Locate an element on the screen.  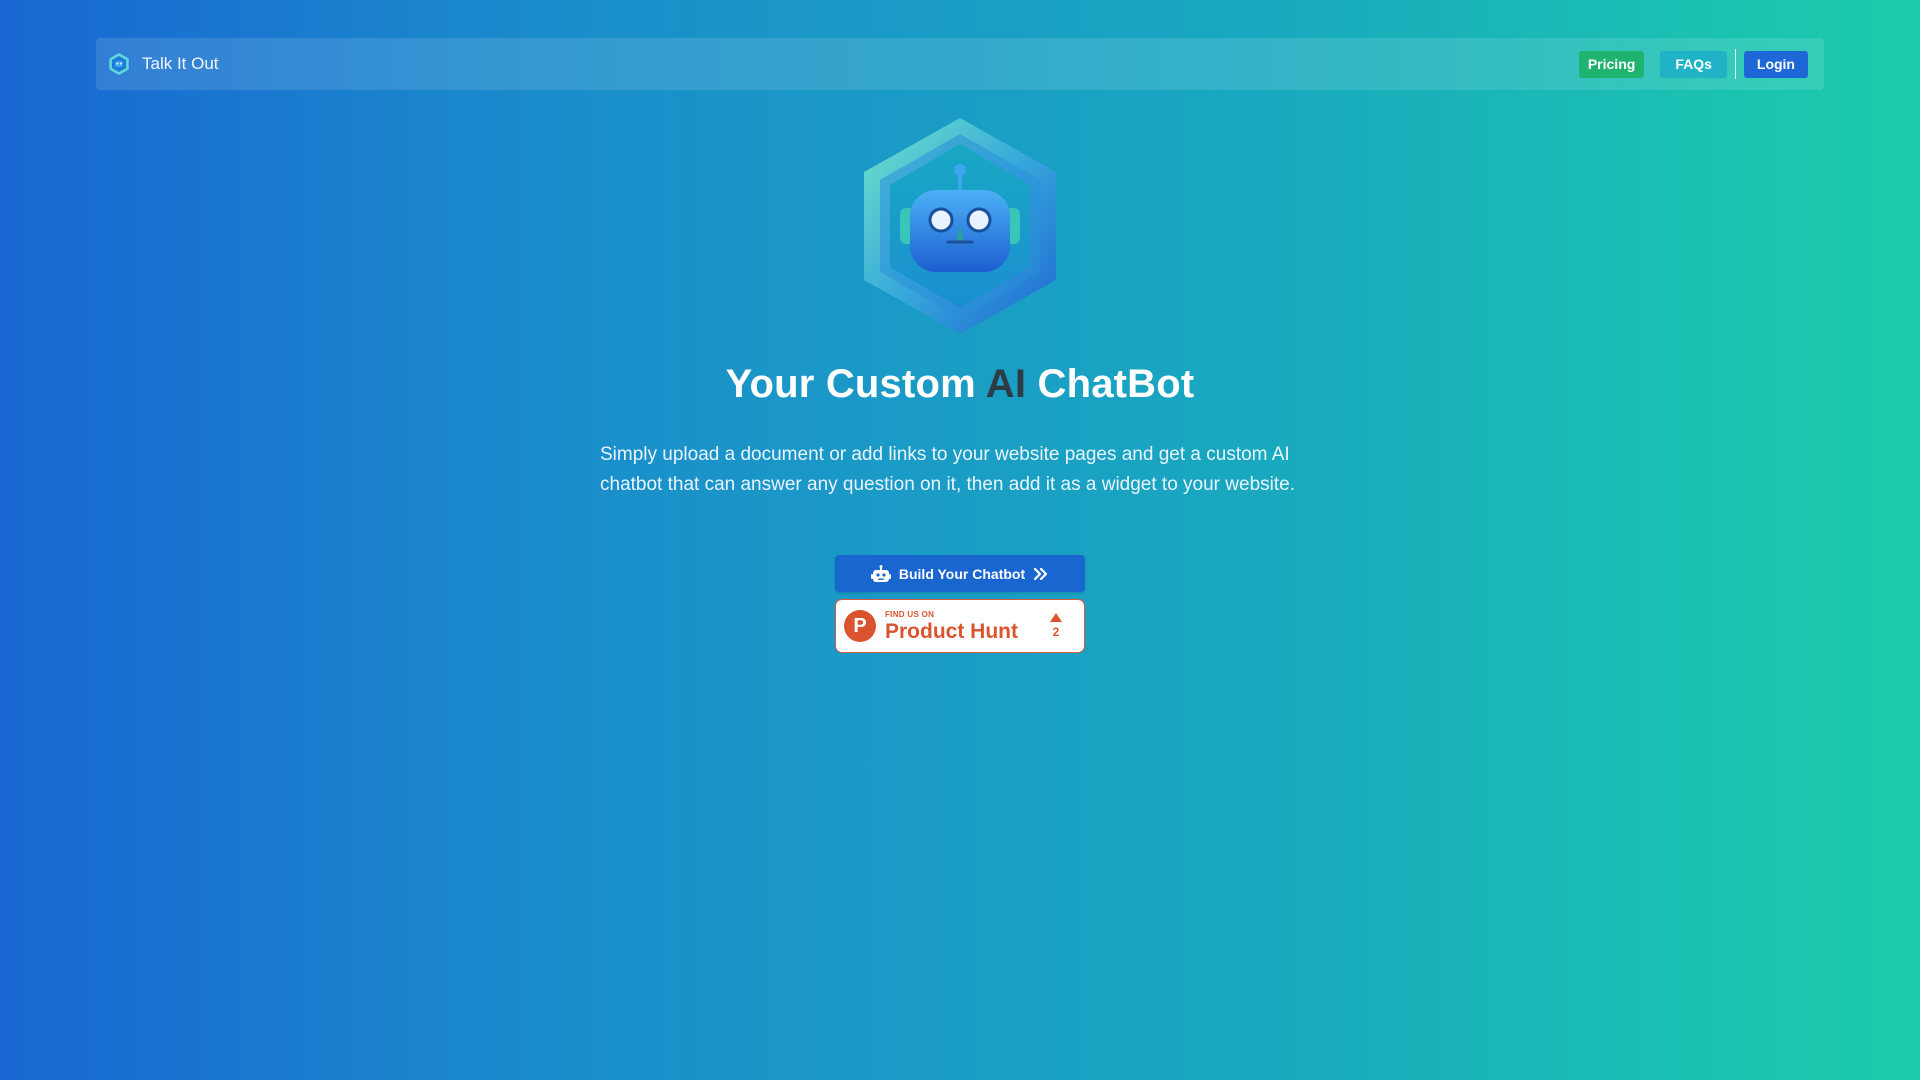
pricing-button: Pricing is located at coordinates (1611, 64).